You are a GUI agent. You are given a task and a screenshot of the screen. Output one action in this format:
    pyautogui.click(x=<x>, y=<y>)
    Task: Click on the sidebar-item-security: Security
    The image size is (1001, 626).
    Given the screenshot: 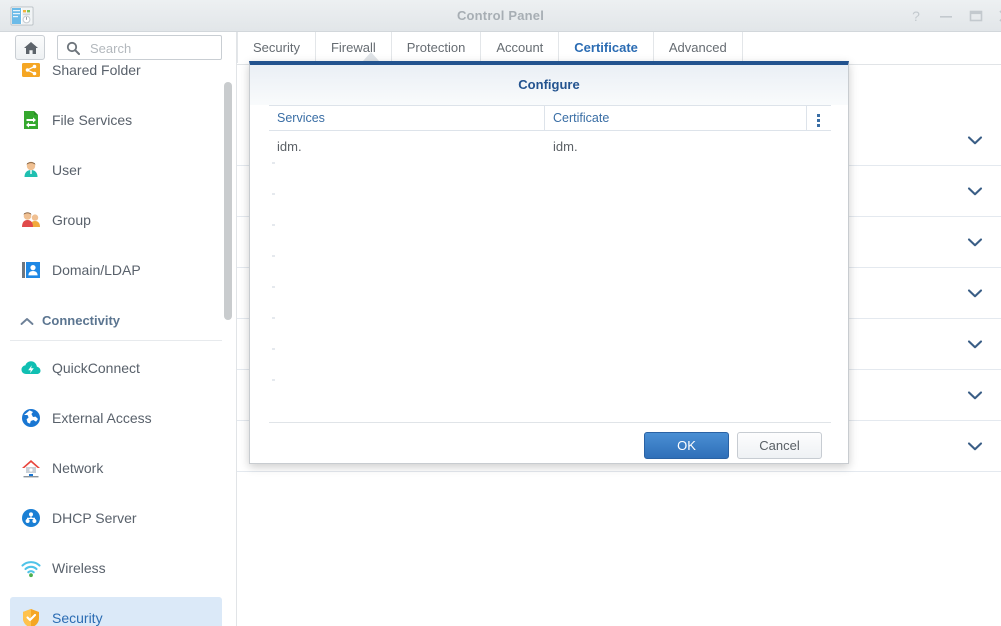 What is the action you would take?
    pyautogui.click(x=116, y=611)
    